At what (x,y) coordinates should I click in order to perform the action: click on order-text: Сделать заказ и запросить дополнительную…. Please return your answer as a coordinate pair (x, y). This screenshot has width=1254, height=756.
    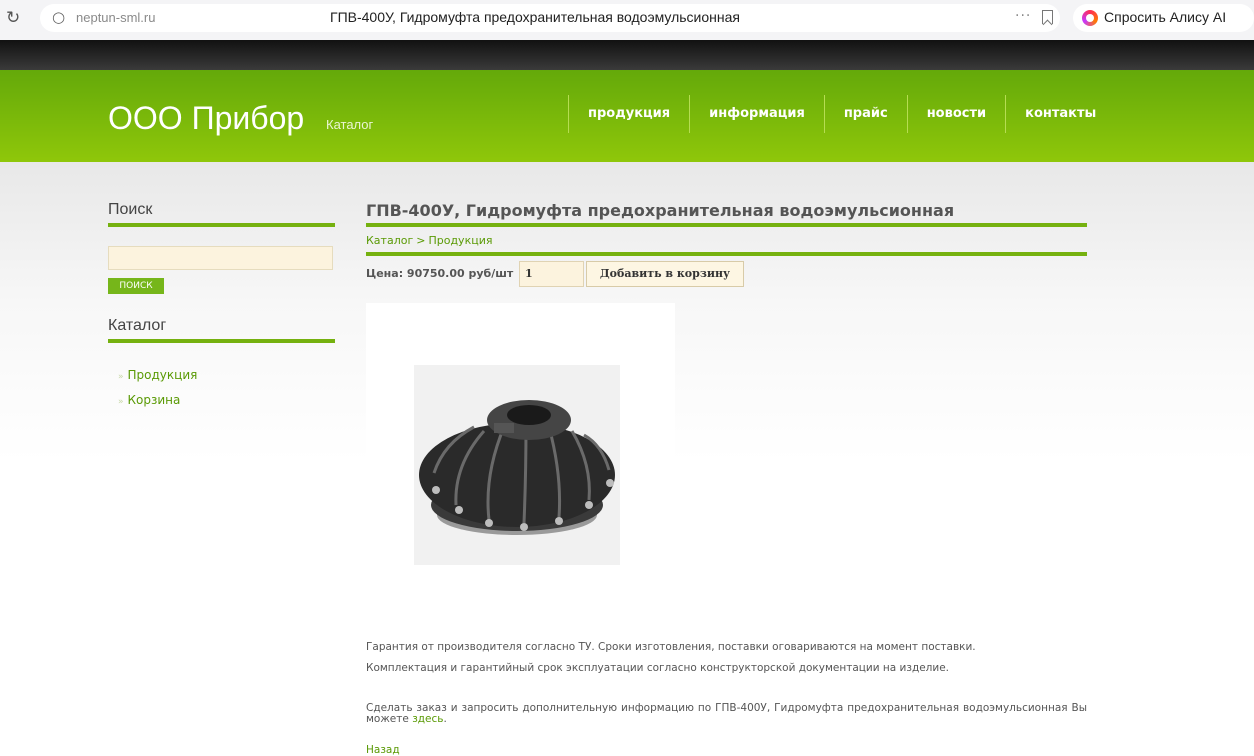
    Looking at the image, I should click on (726, 714).